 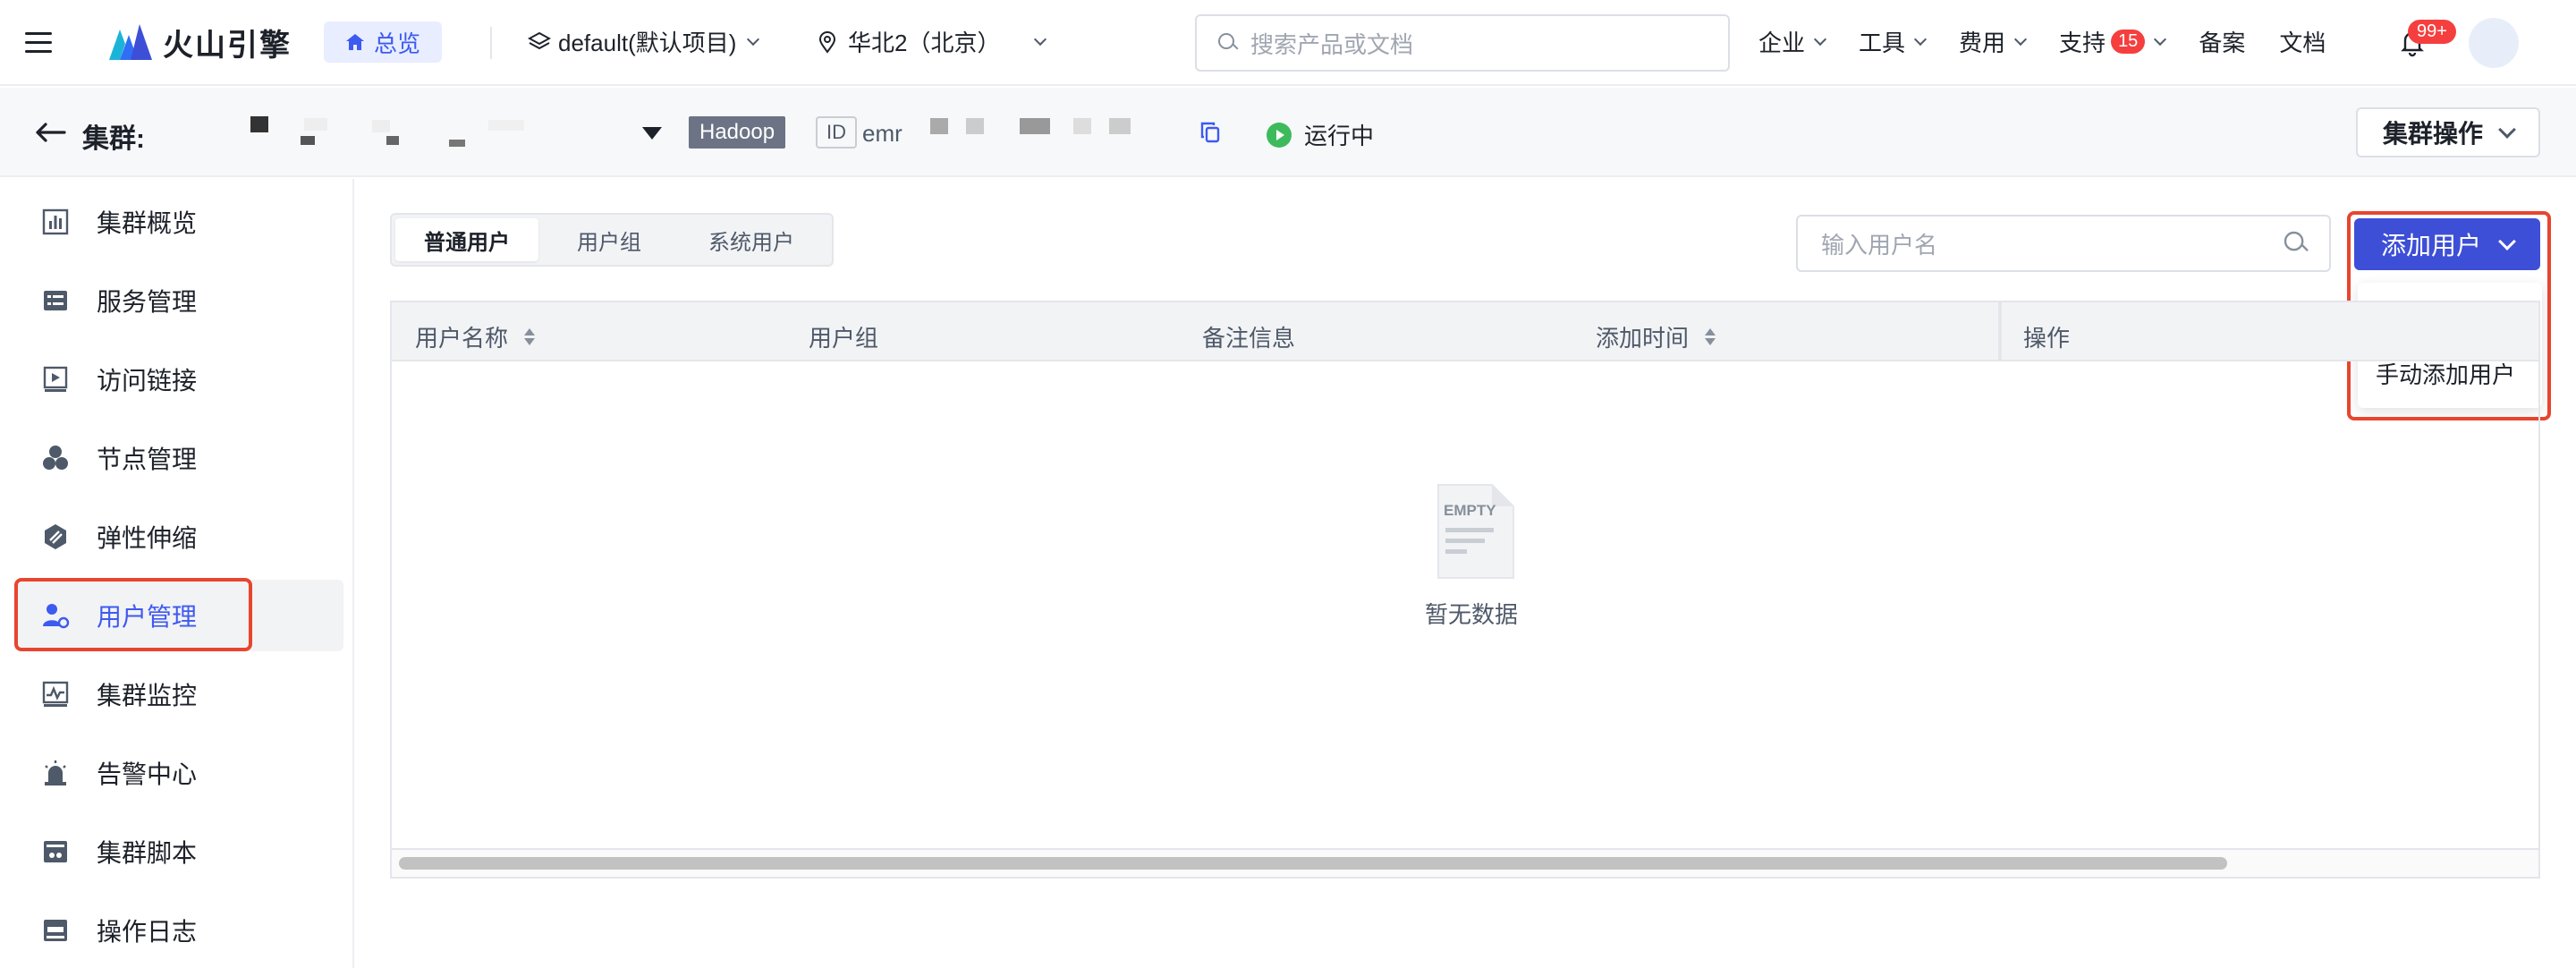 I want to click on column-header-actions: 操作, so click(x=2046, y=336).